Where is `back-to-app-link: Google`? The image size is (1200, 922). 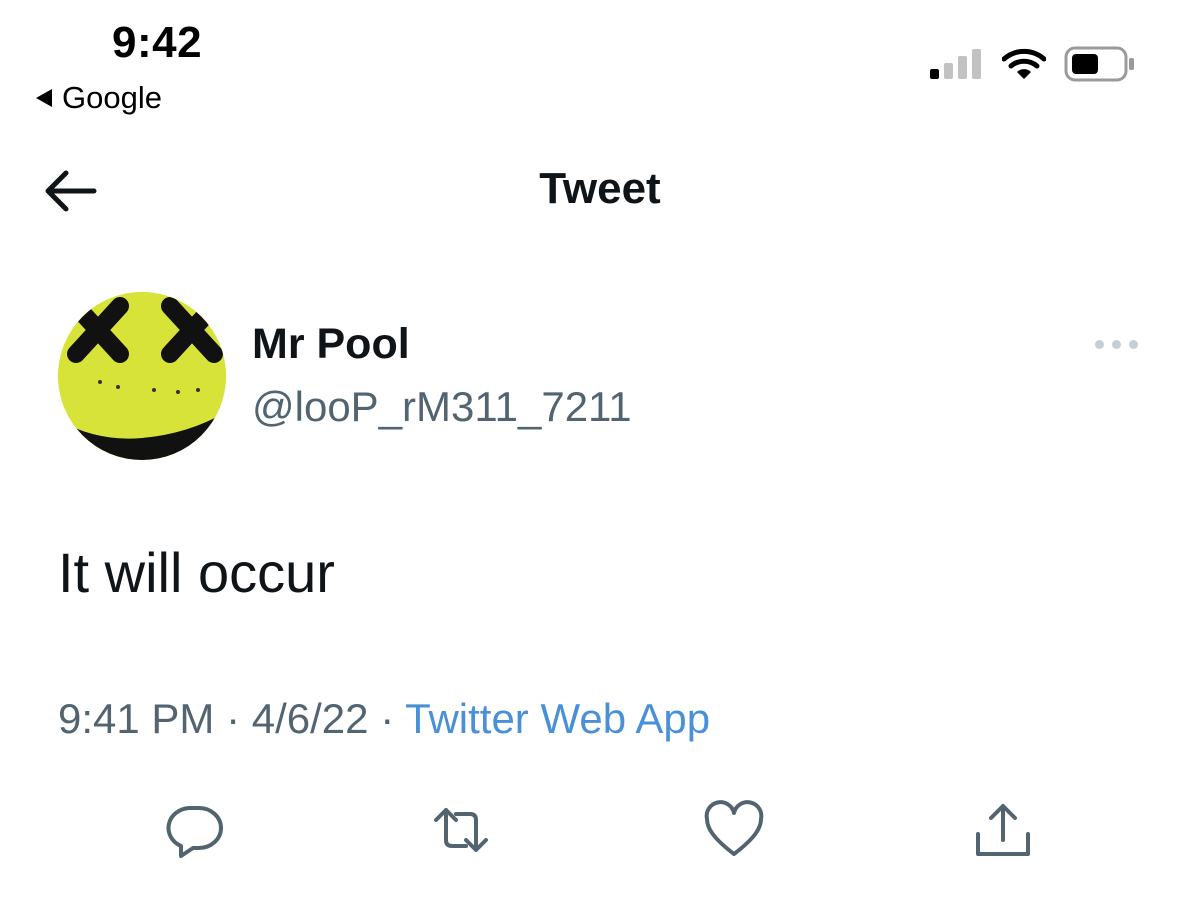 back-to-app-link: Google is located at coordinates (99, 98).